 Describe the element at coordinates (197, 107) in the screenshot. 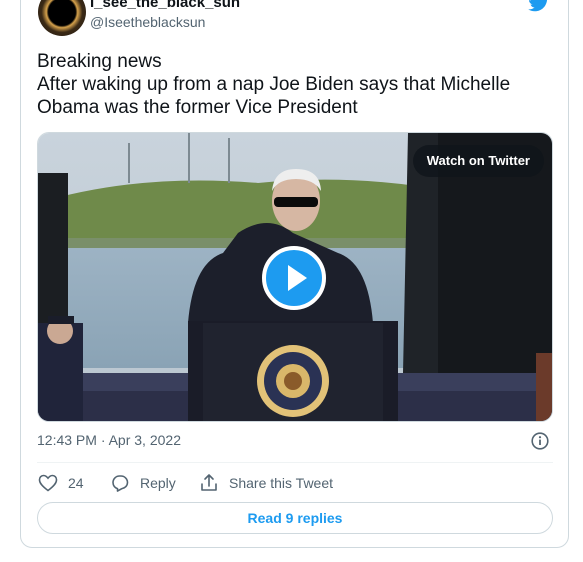

I see `tweet-text-line: Obama was the former Vice President` at that location.